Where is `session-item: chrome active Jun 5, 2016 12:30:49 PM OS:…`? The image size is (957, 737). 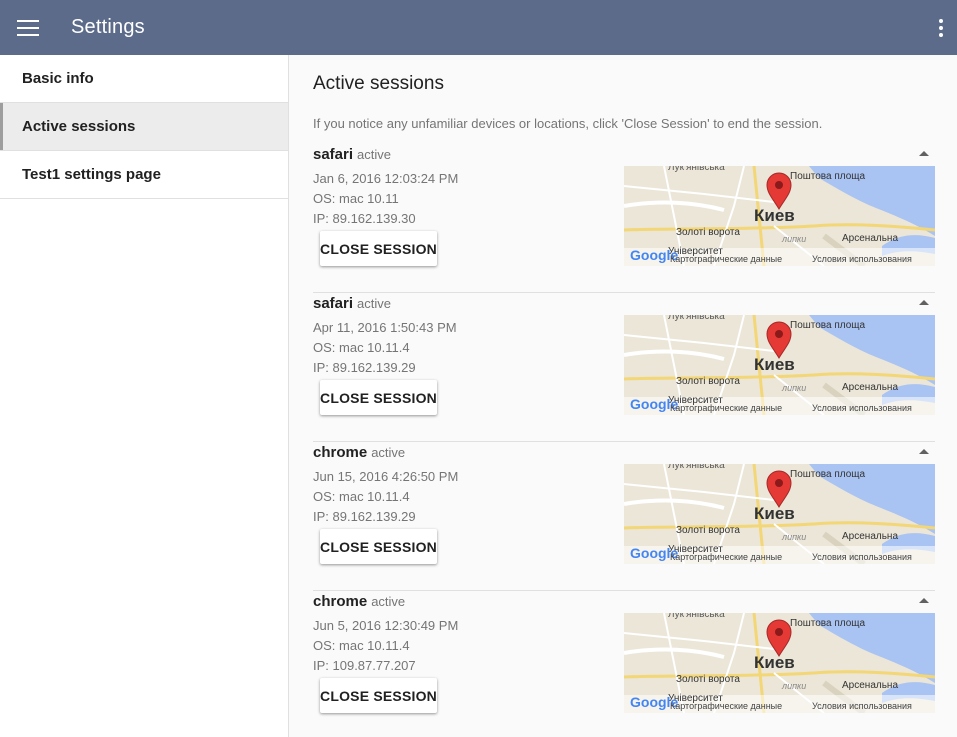
session-item: chrome active Jun 5, 2016 12:30:49 PM OS:… is located at coordinates (624, 664).